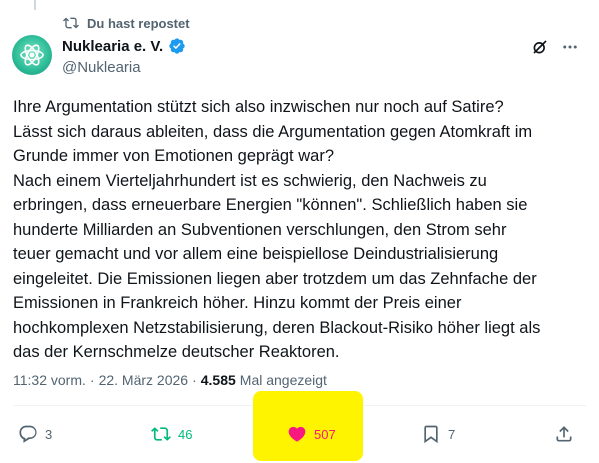 The width and height of the screenshot is (599, 463). Describe the element at coordinates (452, 434) in the screenshot. I see `bookmark-count: 7` at that location.